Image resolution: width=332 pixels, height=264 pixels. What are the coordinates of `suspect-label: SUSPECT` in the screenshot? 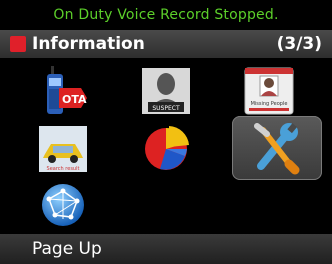 It's located at (166, 108).